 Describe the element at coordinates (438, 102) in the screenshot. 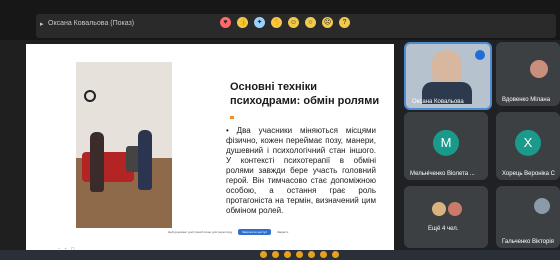

I see `participant-name: Оксана Ковальова` at that location.